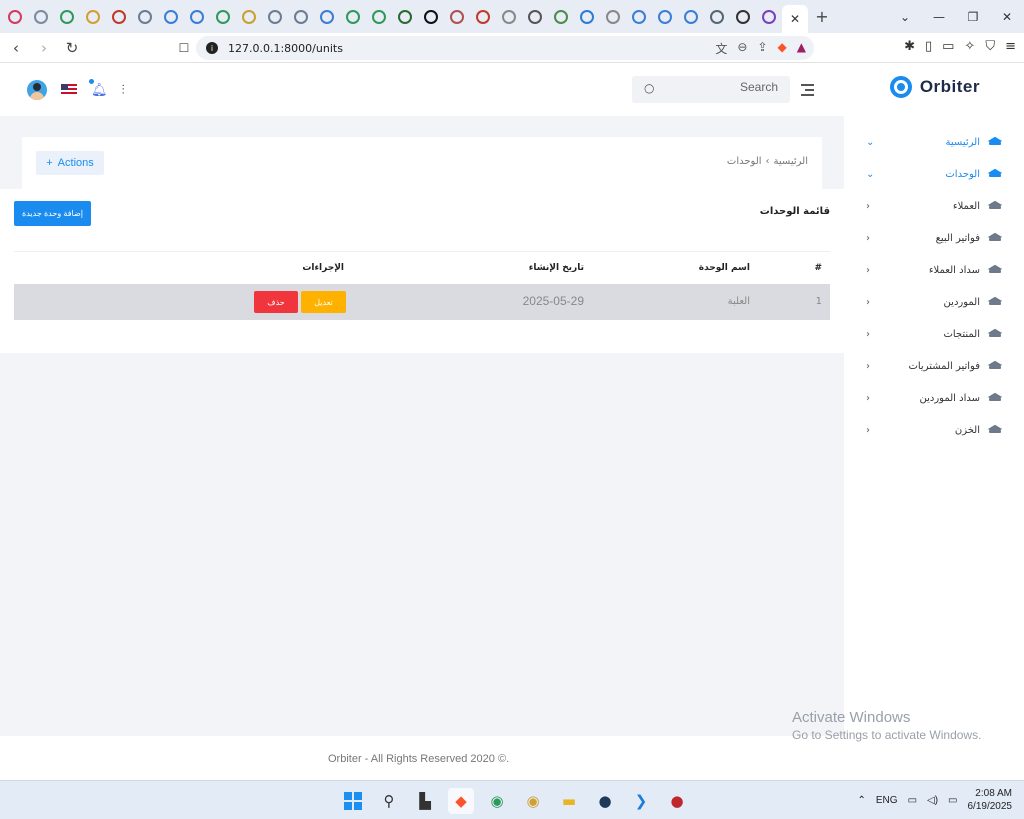  What do you see at coordinates (822, 16) in the screenshot?
I see `new-tab-button: +` at bounding box center [822, 16].